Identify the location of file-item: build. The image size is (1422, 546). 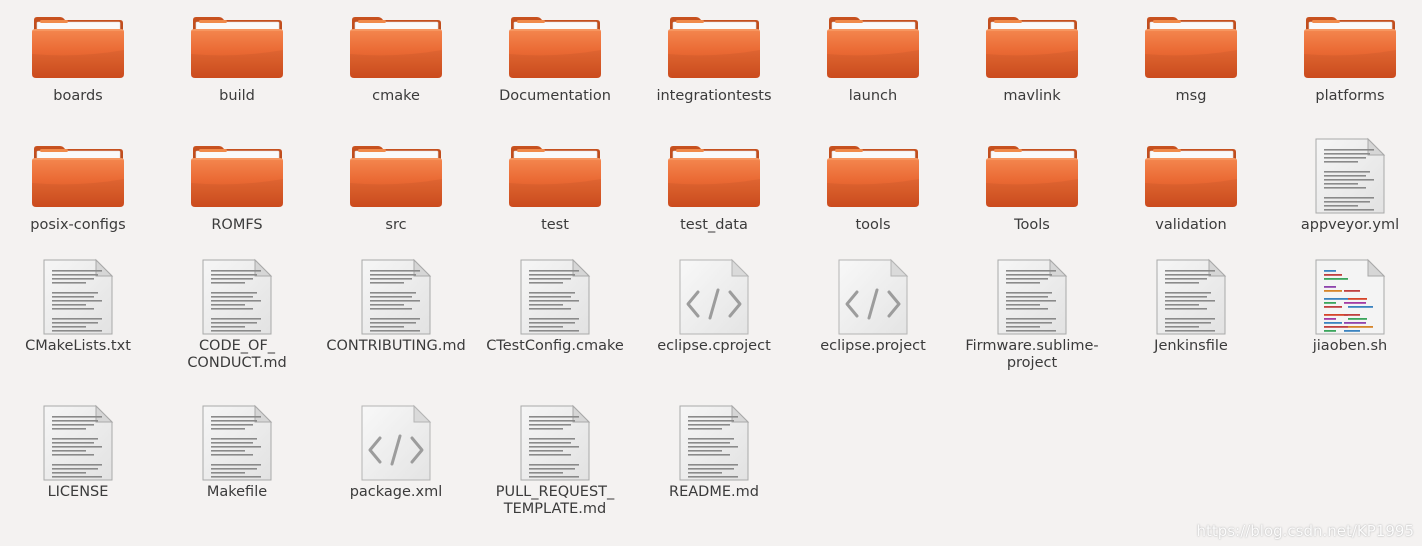
(237, 56).